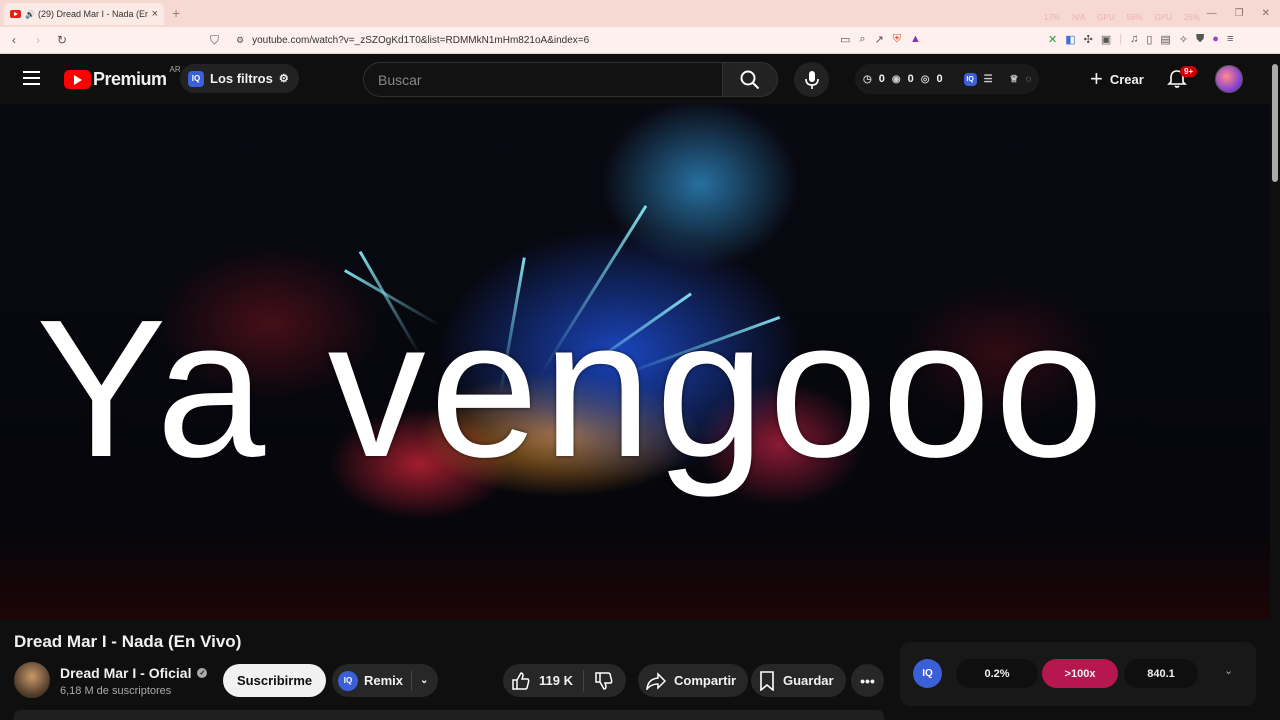 The width and height of the screenshot is (1280, 720). What do you see at coordinates (449, 715) in the screenshot?
I see `description-box-edge` at bounding box center [449, 715].